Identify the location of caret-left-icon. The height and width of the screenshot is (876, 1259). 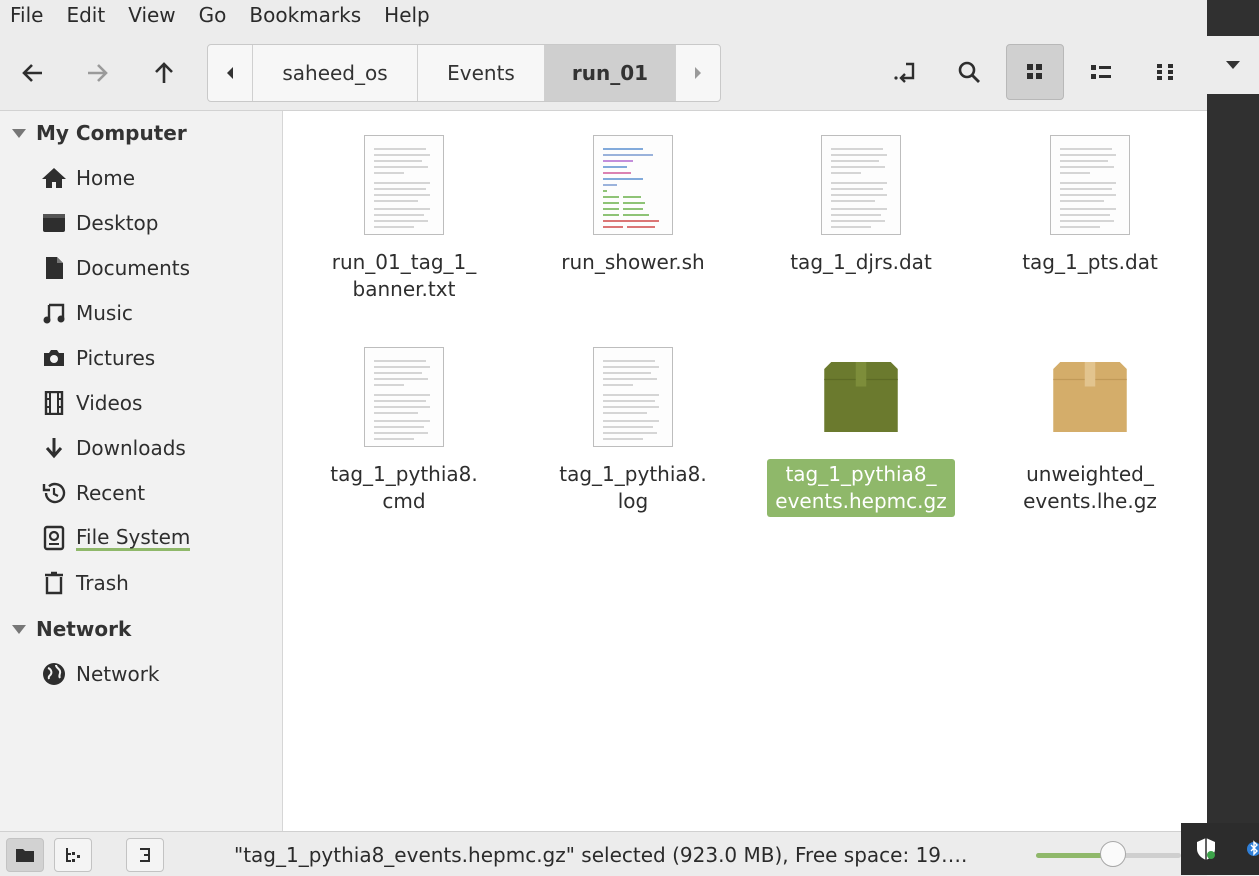
(230, 73).